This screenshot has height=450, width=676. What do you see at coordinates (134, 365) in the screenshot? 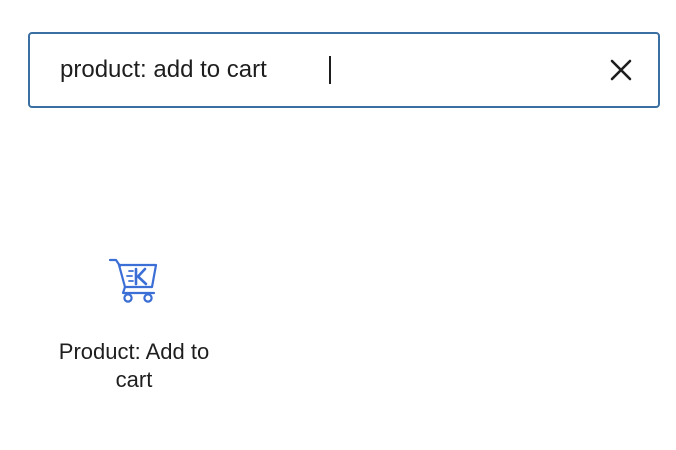
I see `block-result-label: Product: Add to cart` at bounding box center [134, 365].